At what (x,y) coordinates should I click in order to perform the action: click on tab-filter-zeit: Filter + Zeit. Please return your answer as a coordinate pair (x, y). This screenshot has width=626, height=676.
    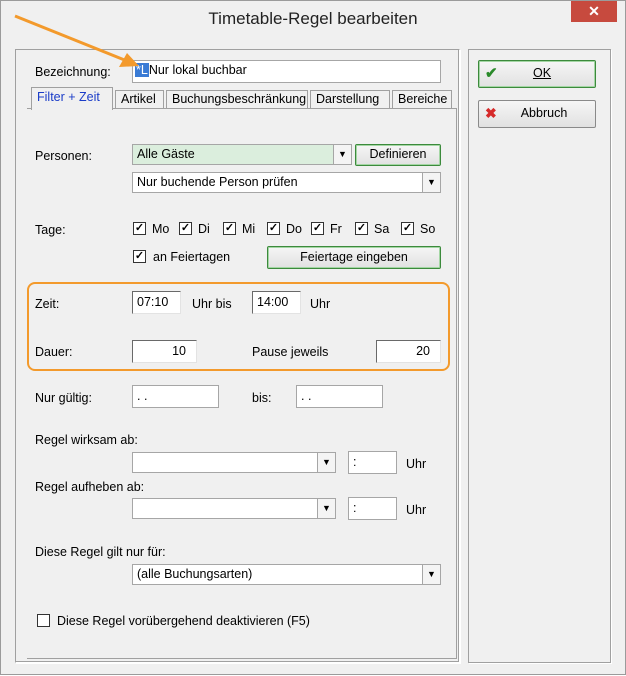
    Looking at the image, I should click on (72, 98).